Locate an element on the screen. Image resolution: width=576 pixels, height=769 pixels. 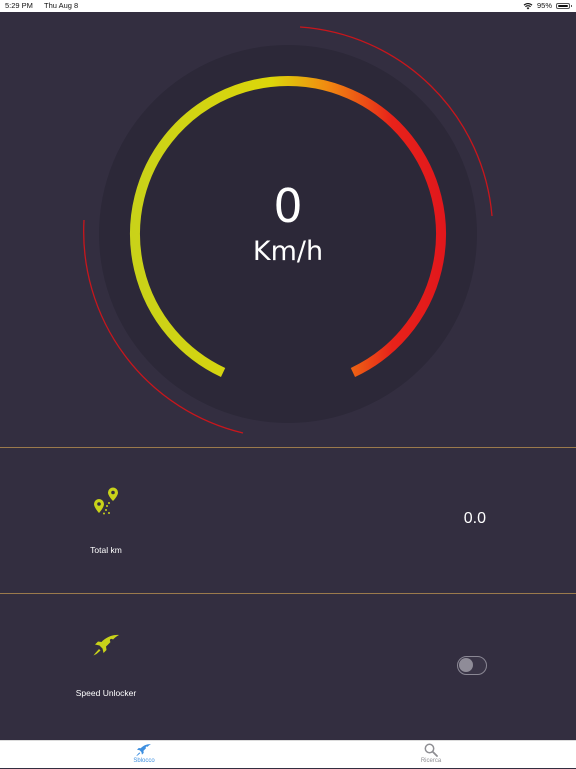
route-pins-icon is located at coordinates (106, 501).